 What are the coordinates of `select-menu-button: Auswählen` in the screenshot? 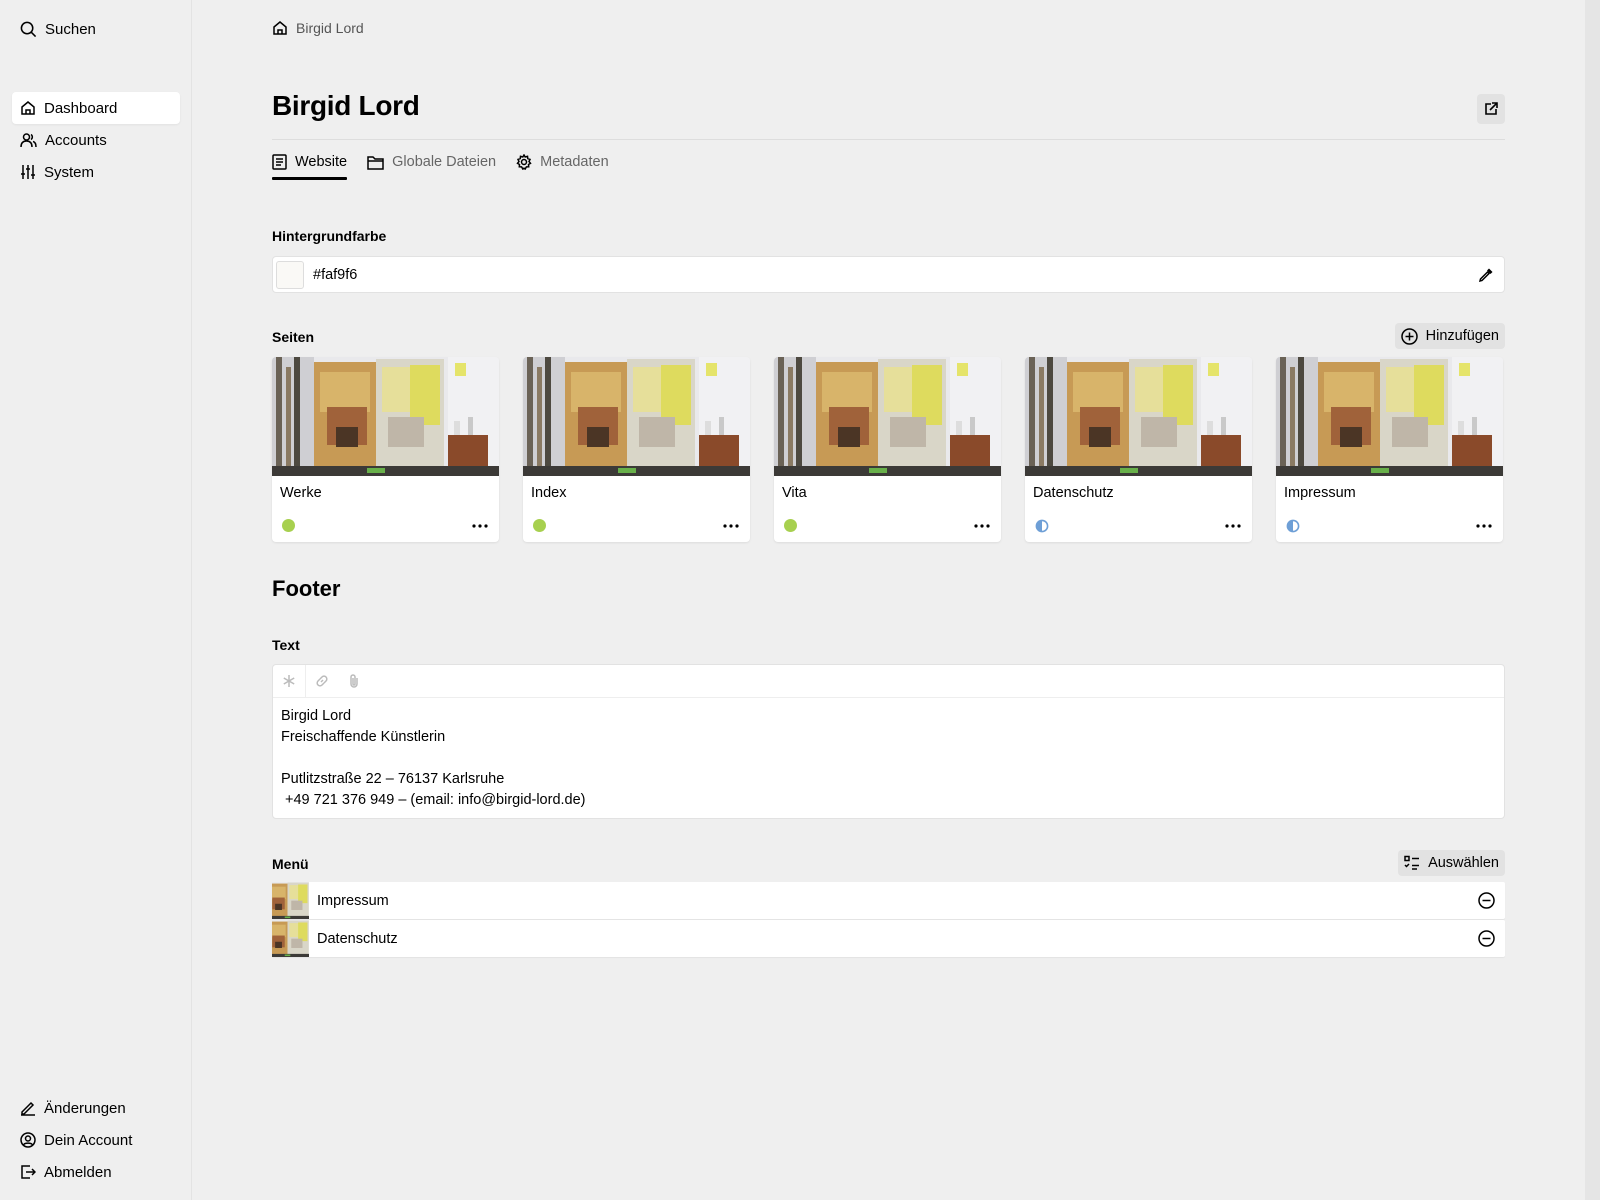 It's located at (1451, 863).